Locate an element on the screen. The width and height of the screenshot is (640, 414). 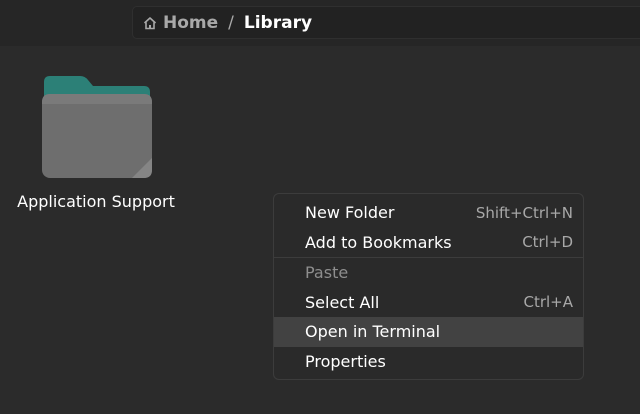
menu-item-new-folder: New Folder Shift+Ctrl+N is located at coordinates (428, 213).